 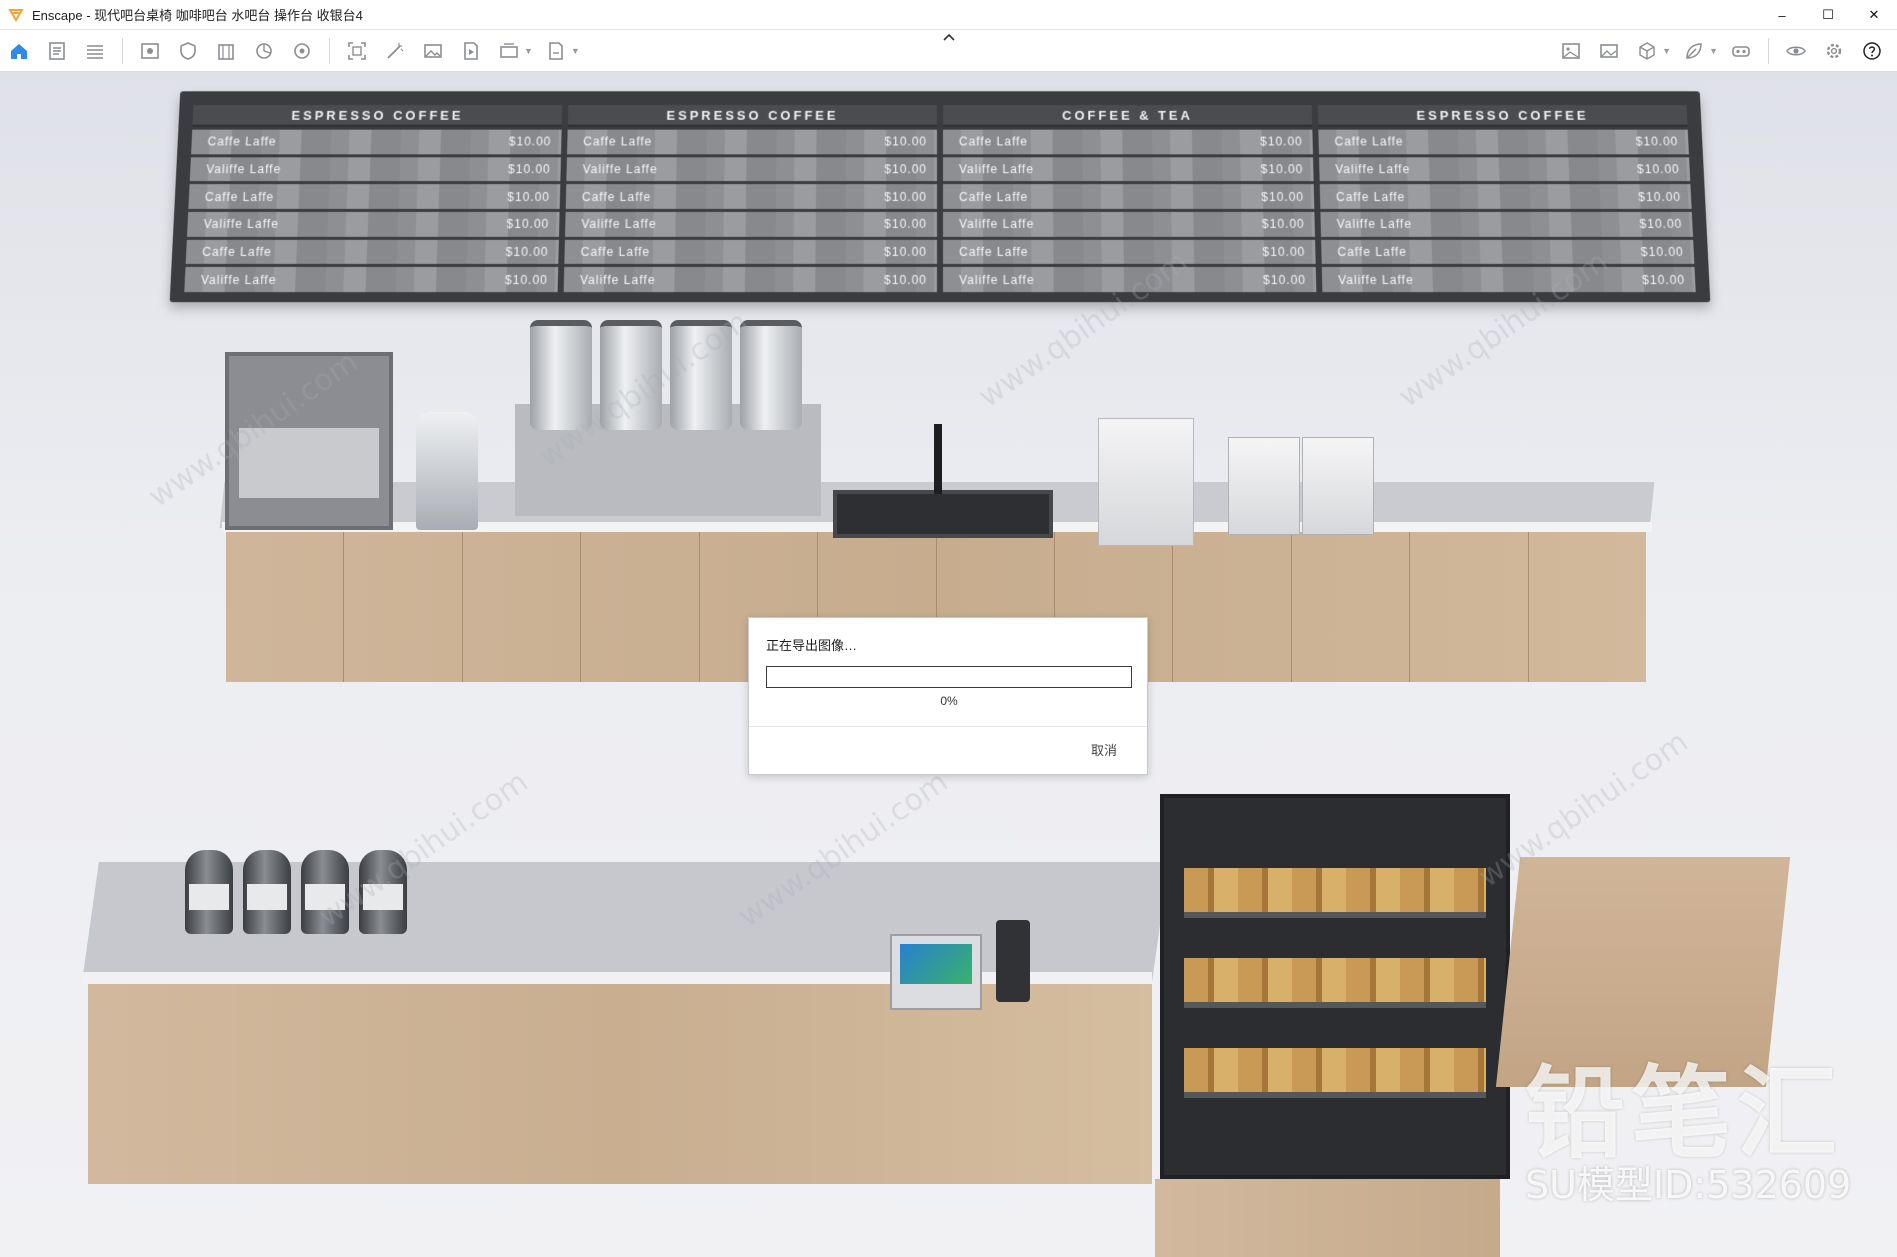 I want to click on maximize-button: ☐, so click(x=1828, y=15).